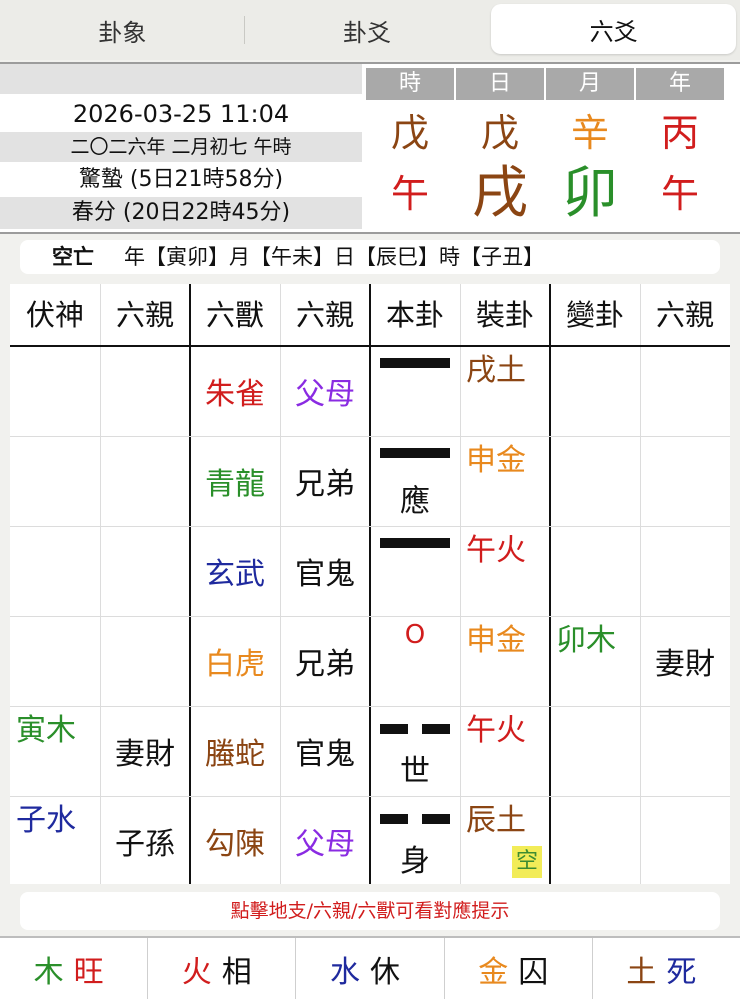  I want to click on pillar-gan-year: 丙, so click(680, 133).